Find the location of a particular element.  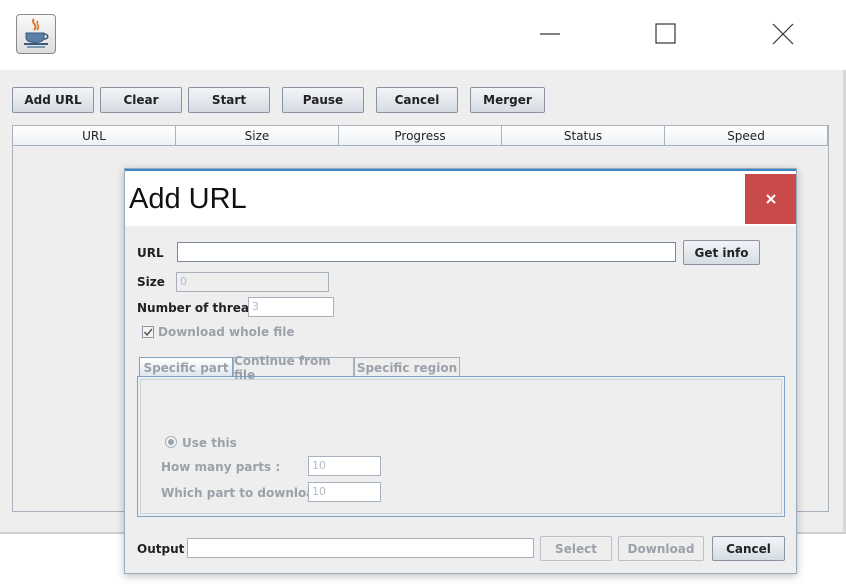

maximize-icon is located at coordinates (666, 34).